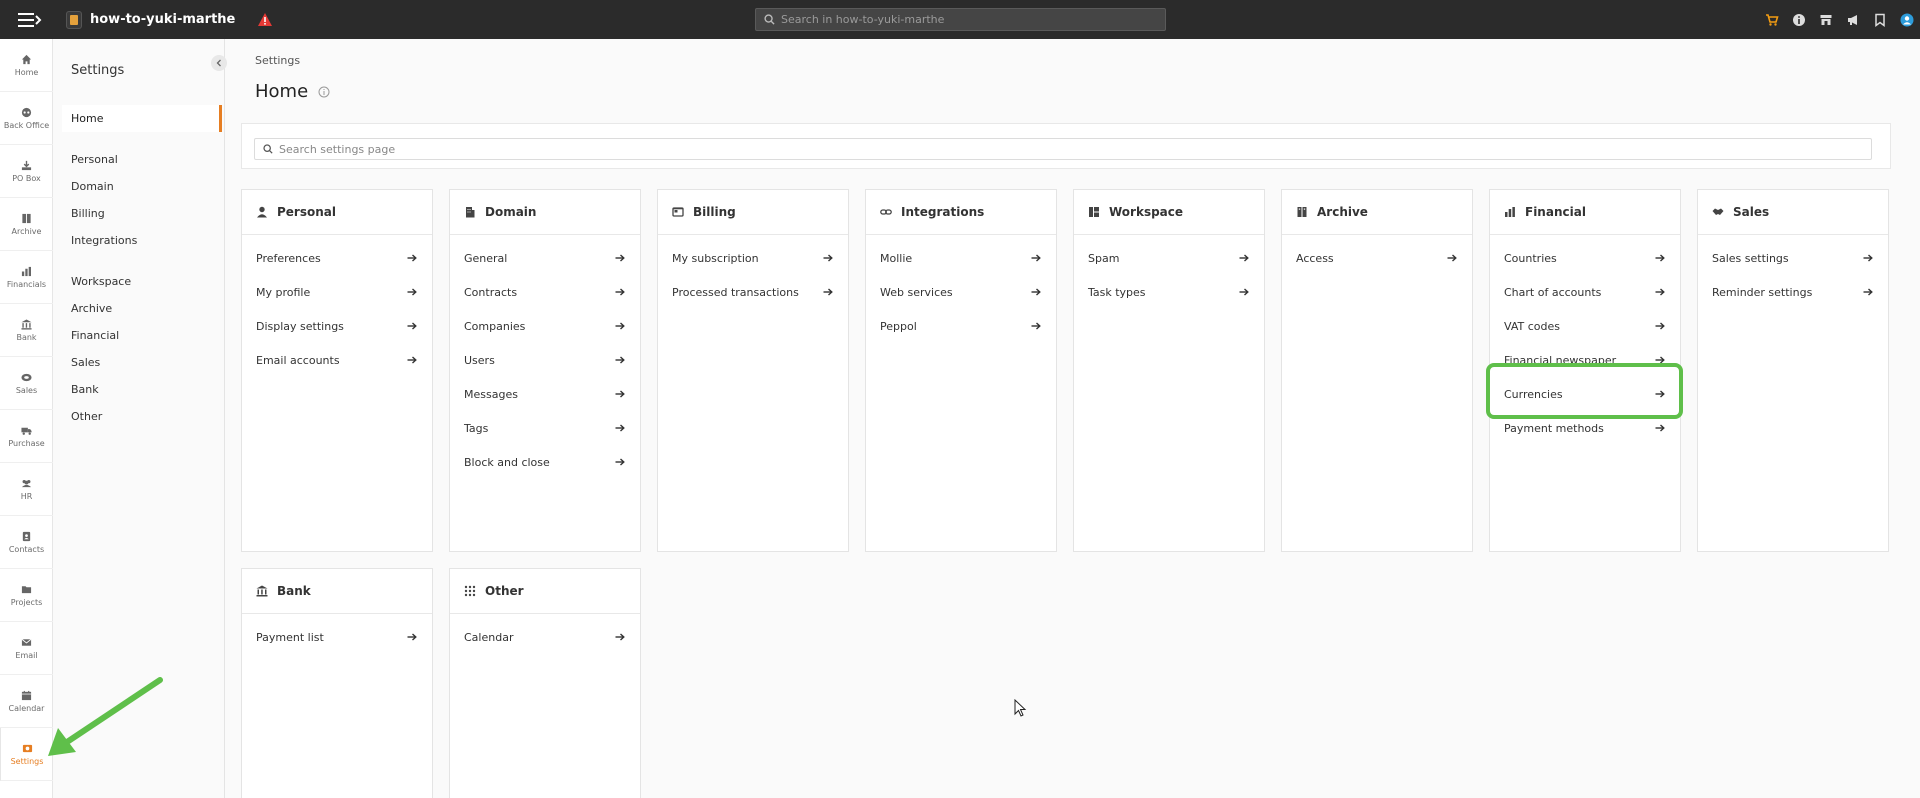  I want to click on rail-item-hr: HR, so click(26, 489).